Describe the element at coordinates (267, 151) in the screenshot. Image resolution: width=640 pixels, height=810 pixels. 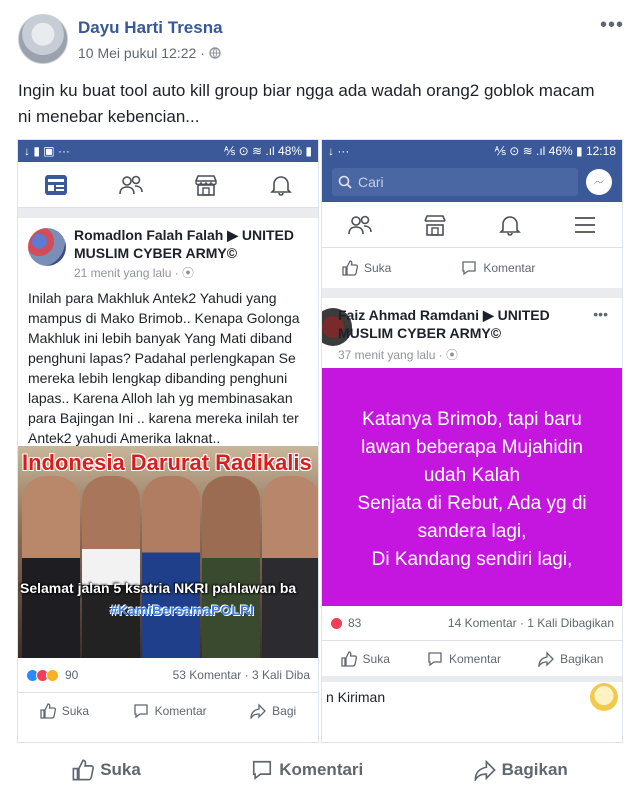
I see `status-right: ⅍ ⊙ ≋ .ıl 48% ▮` at that location.